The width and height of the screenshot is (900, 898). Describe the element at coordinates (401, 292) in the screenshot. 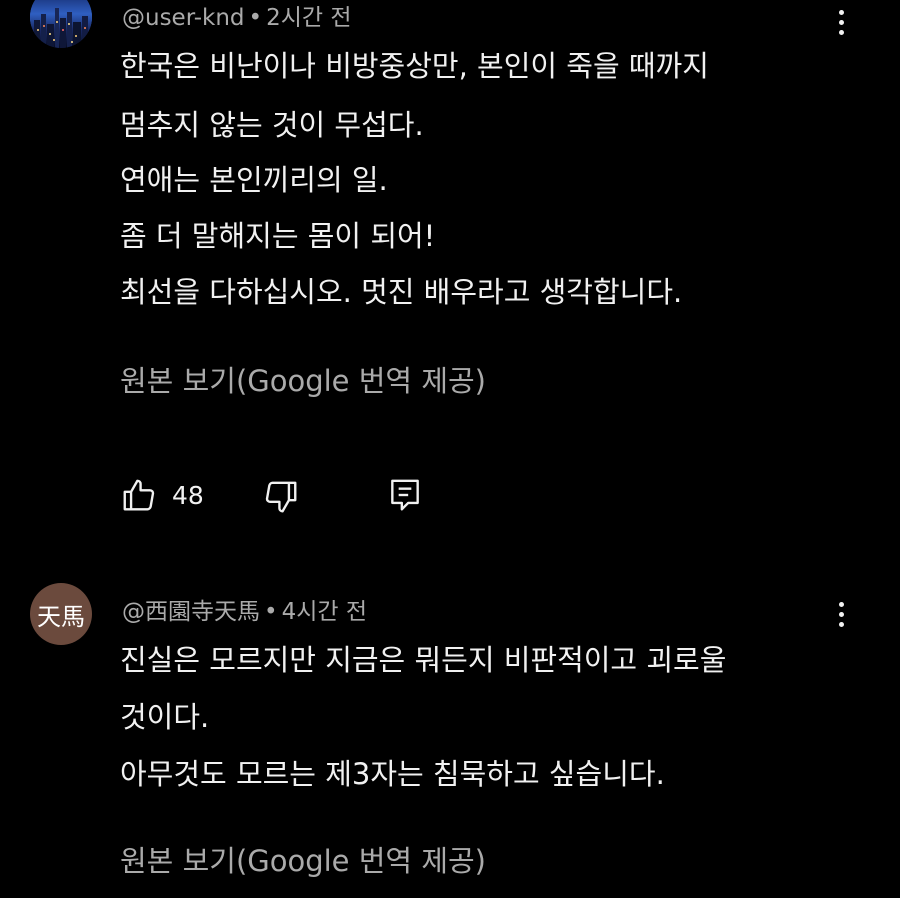

I see `comment-text-line: 최선을 다하십시오. 멋진 배우라고 생각합니다.` at that location.